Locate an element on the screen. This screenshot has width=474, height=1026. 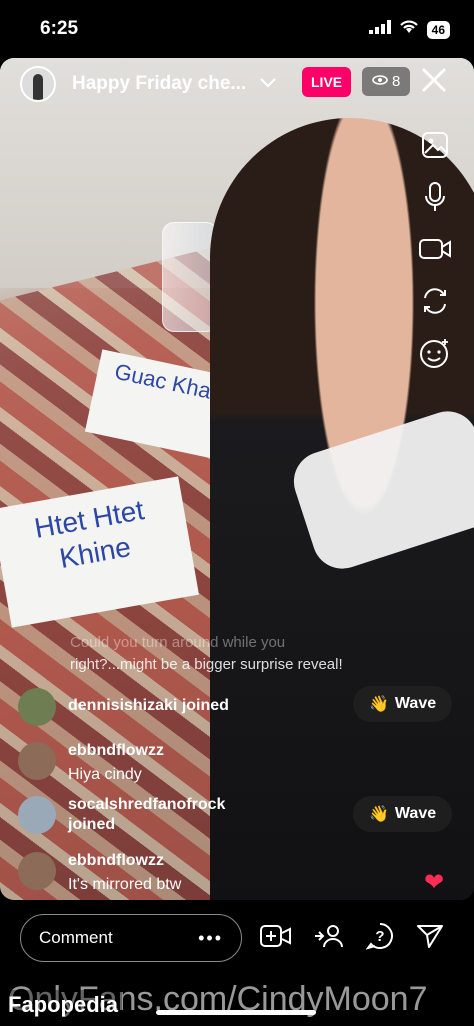
share-icon is located at coordinates (430, 938).